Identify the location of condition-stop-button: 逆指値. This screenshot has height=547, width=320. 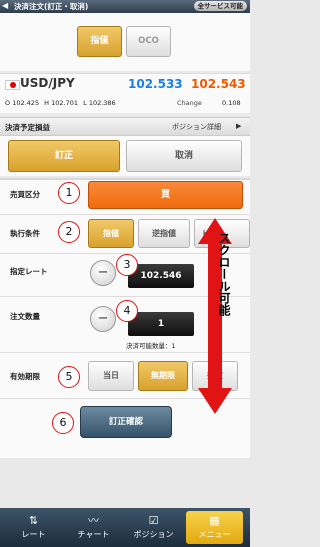
(164, 233).